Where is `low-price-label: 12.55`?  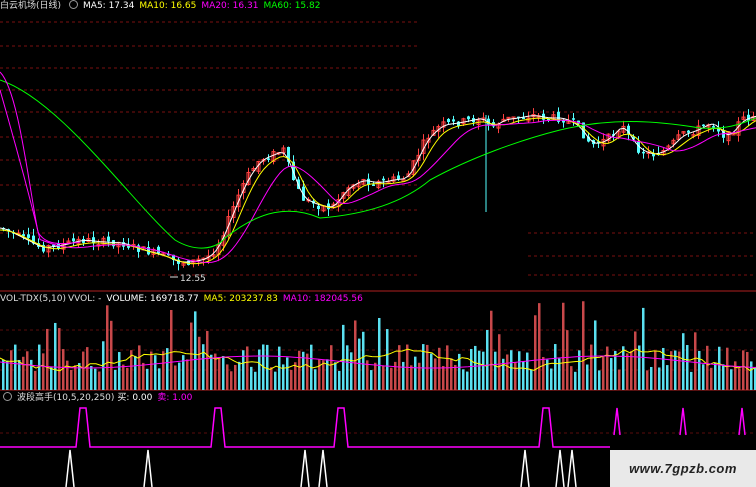
low-price-label: 12.55 is located at coordinates (193, 279).